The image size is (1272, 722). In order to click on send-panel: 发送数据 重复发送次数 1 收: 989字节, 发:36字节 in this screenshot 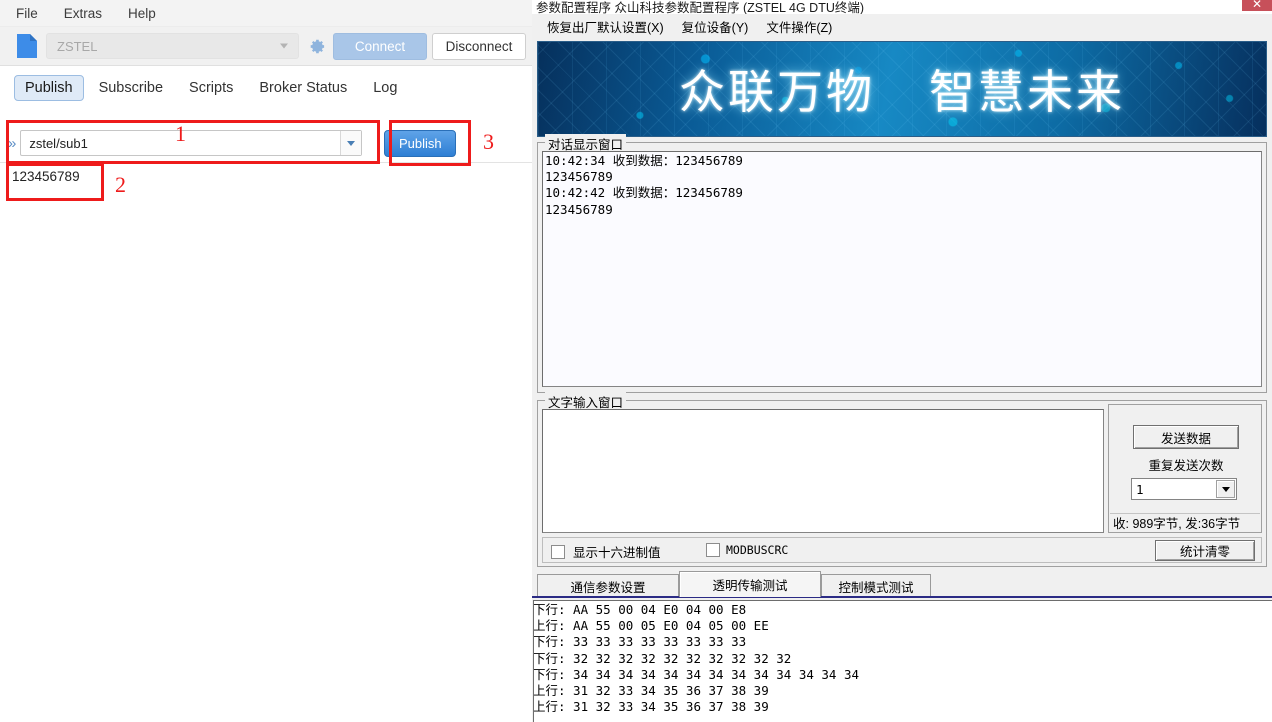, I will do `click(1185, 468)`.